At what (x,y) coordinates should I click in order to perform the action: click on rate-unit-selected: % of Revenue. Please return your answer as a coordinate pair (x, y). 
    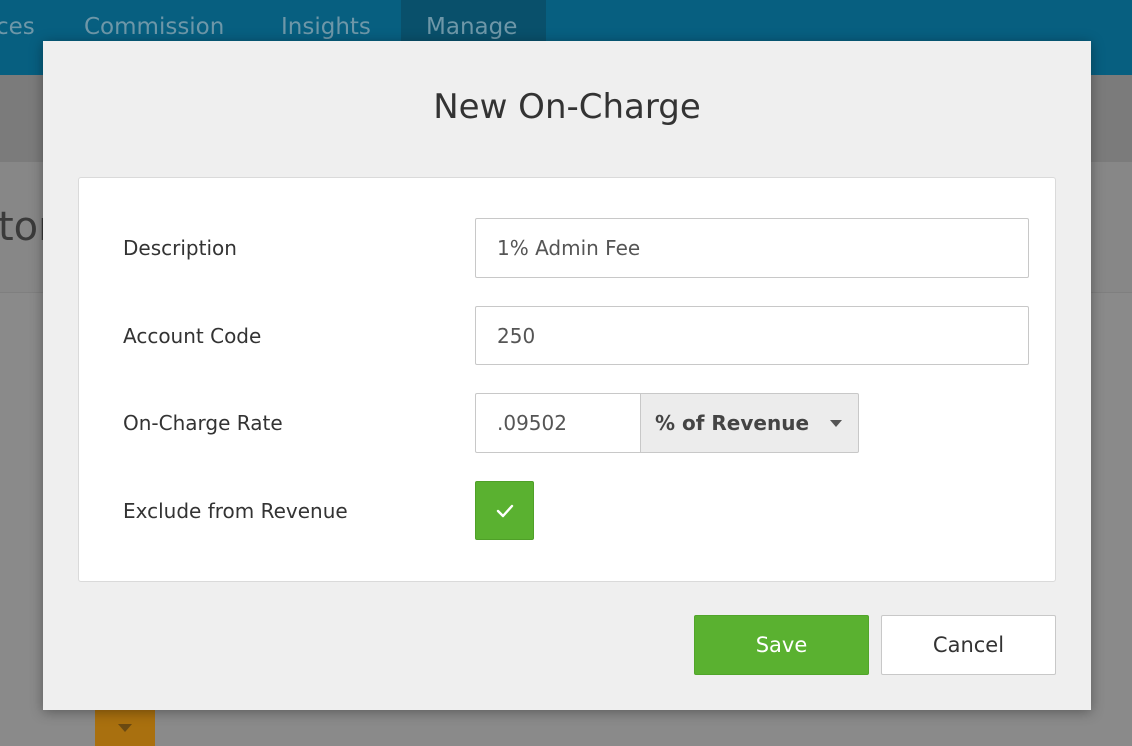
    Looking at the image, I should click on (732, 423).